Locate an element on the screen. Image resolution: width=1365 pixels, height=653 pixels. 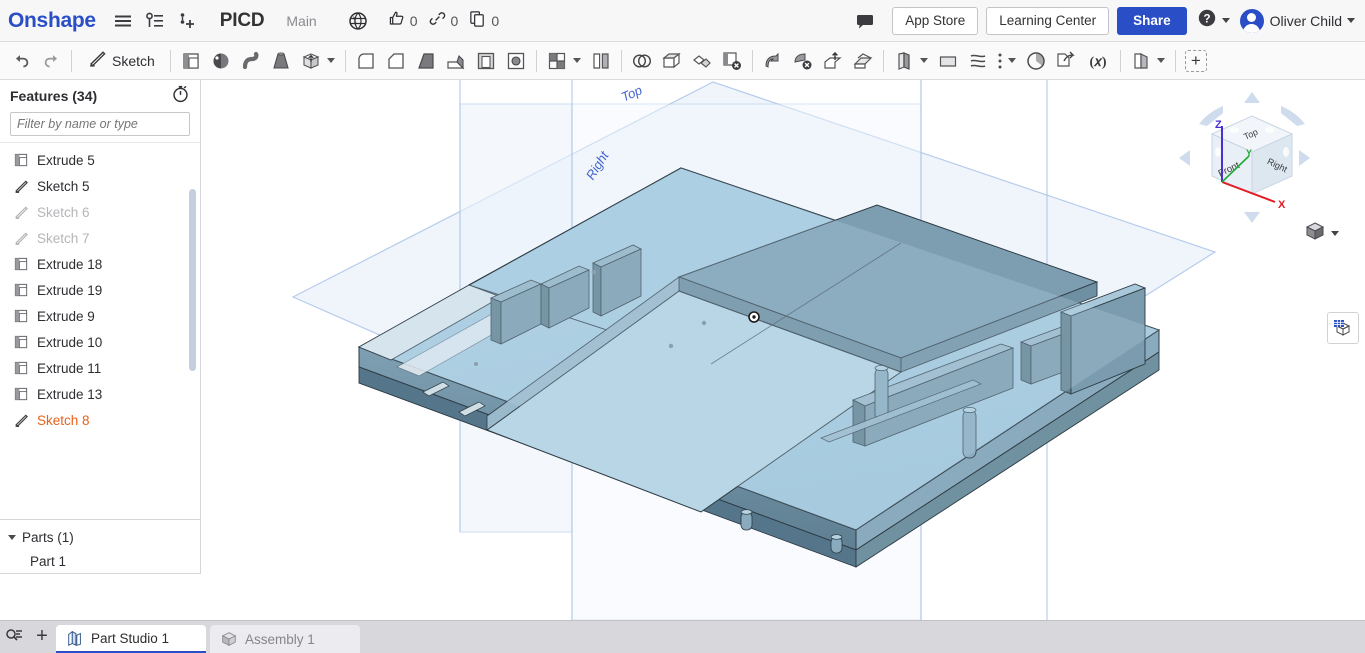
replace-face-icon is located at coordinates (863, 61).